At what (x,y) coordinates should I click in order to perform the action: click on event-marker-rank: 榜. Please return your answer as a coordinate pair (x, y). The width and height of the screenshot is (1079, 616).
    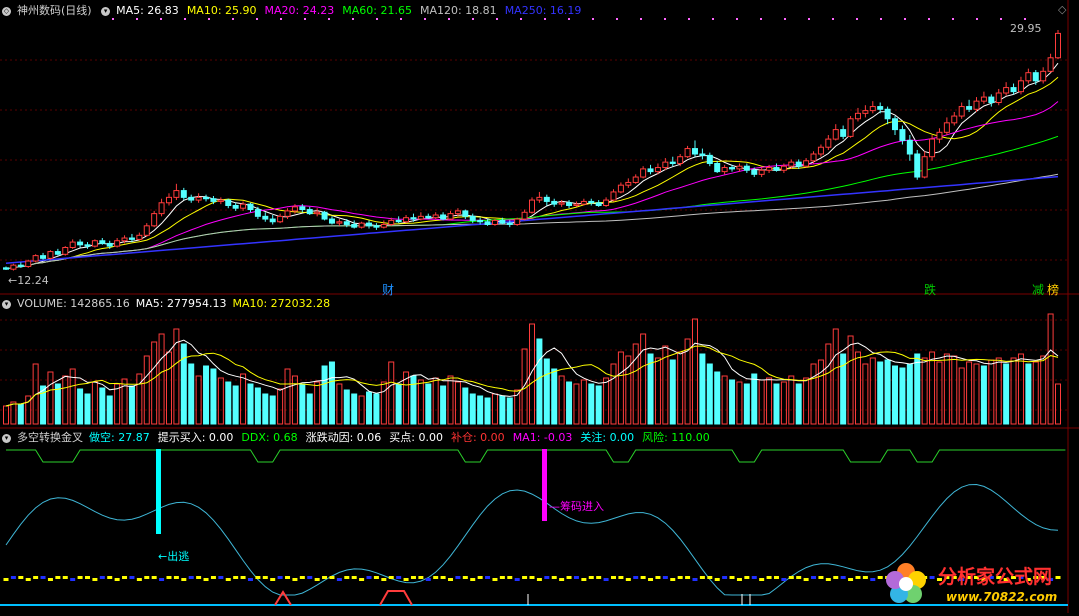
    Looking at the image, I should click on (1053, 289).